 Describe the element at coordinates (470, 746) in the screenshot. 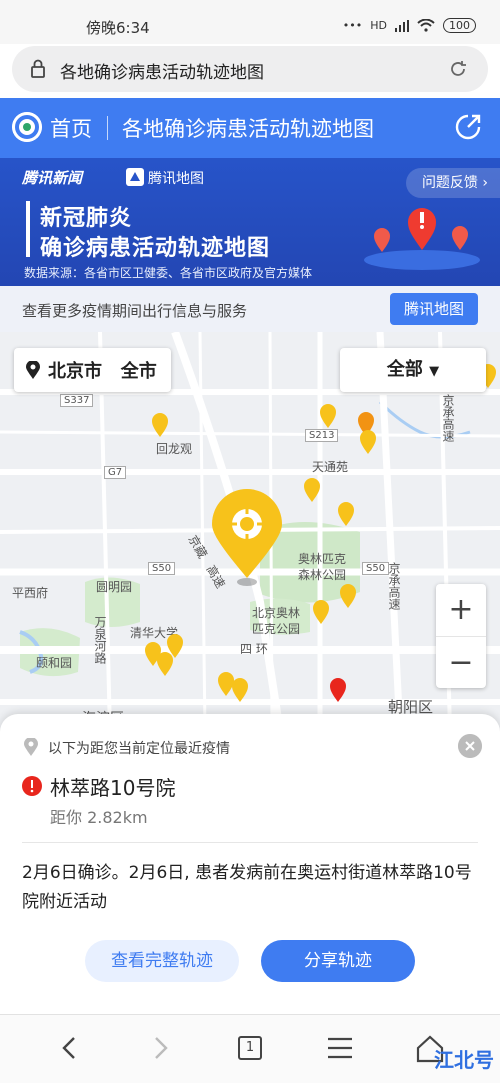

I see `close-icon` at that location.